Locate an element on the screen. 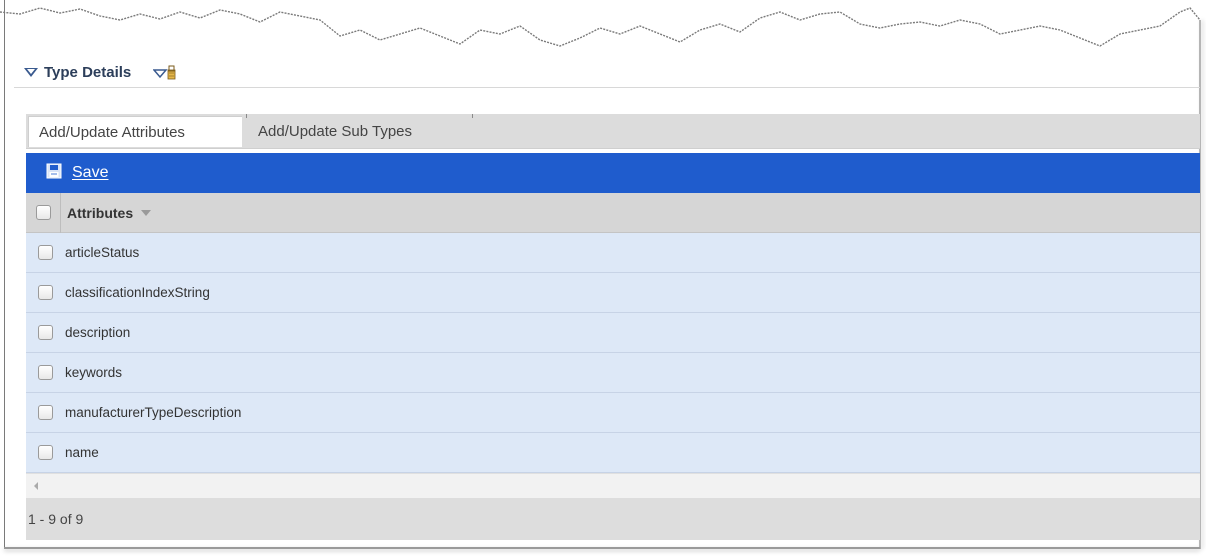 Image resolution: width=1206 pixels, height=556 pixels. sort-arrow-icon is located at coordinates (146, 212).